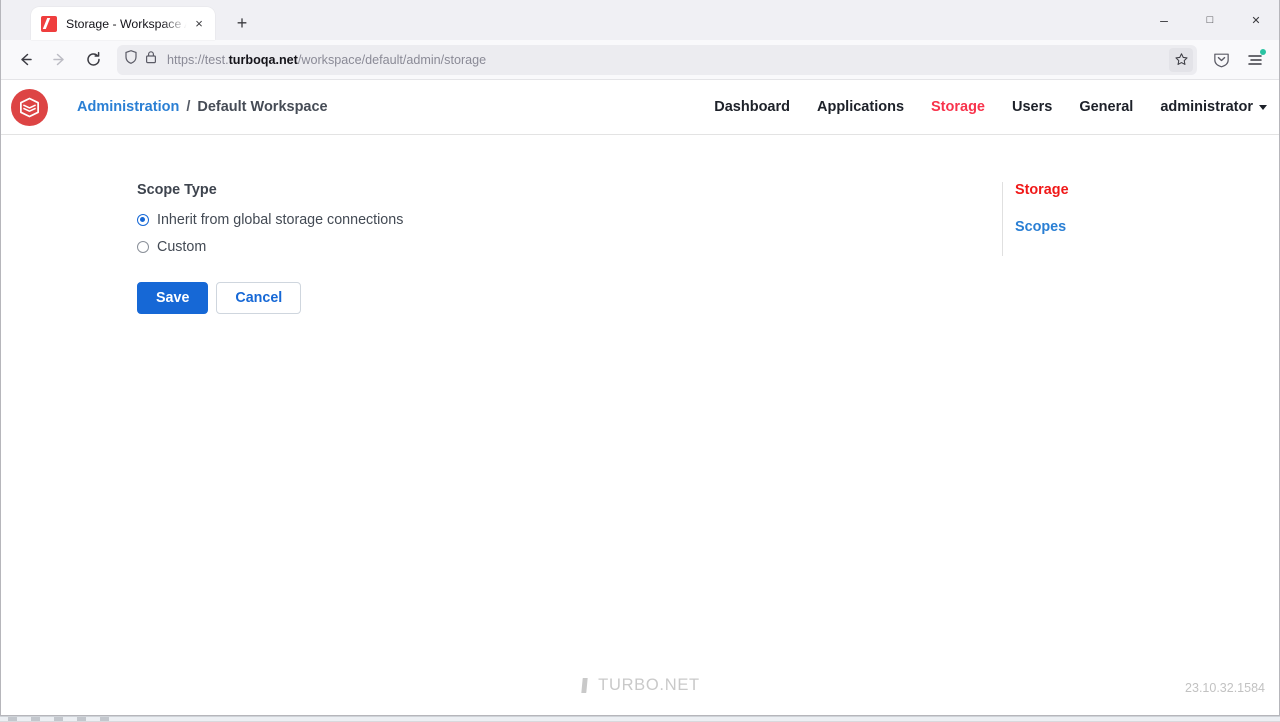  Describe the element at coordinates (564, 298) in the screenshot. I see `form-actions: Save Cancel` at that location.